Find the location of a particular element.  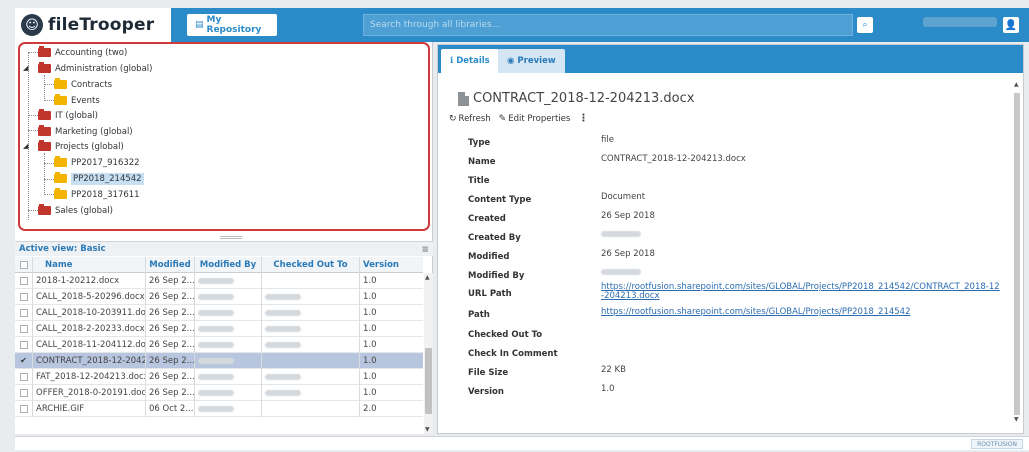

table-row: CALL_2018-5-20296.docx 26 Sep 2... 1.0 is located at coordinates (219, 296).